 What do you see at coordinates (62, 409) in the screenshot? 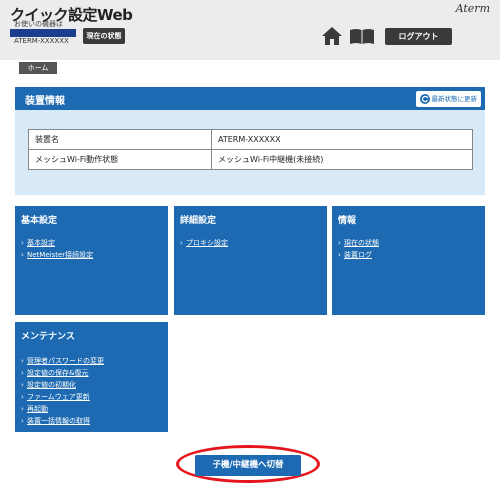
I see `menu-link-reboot: › 再起動` at bounding box center [62, 409].